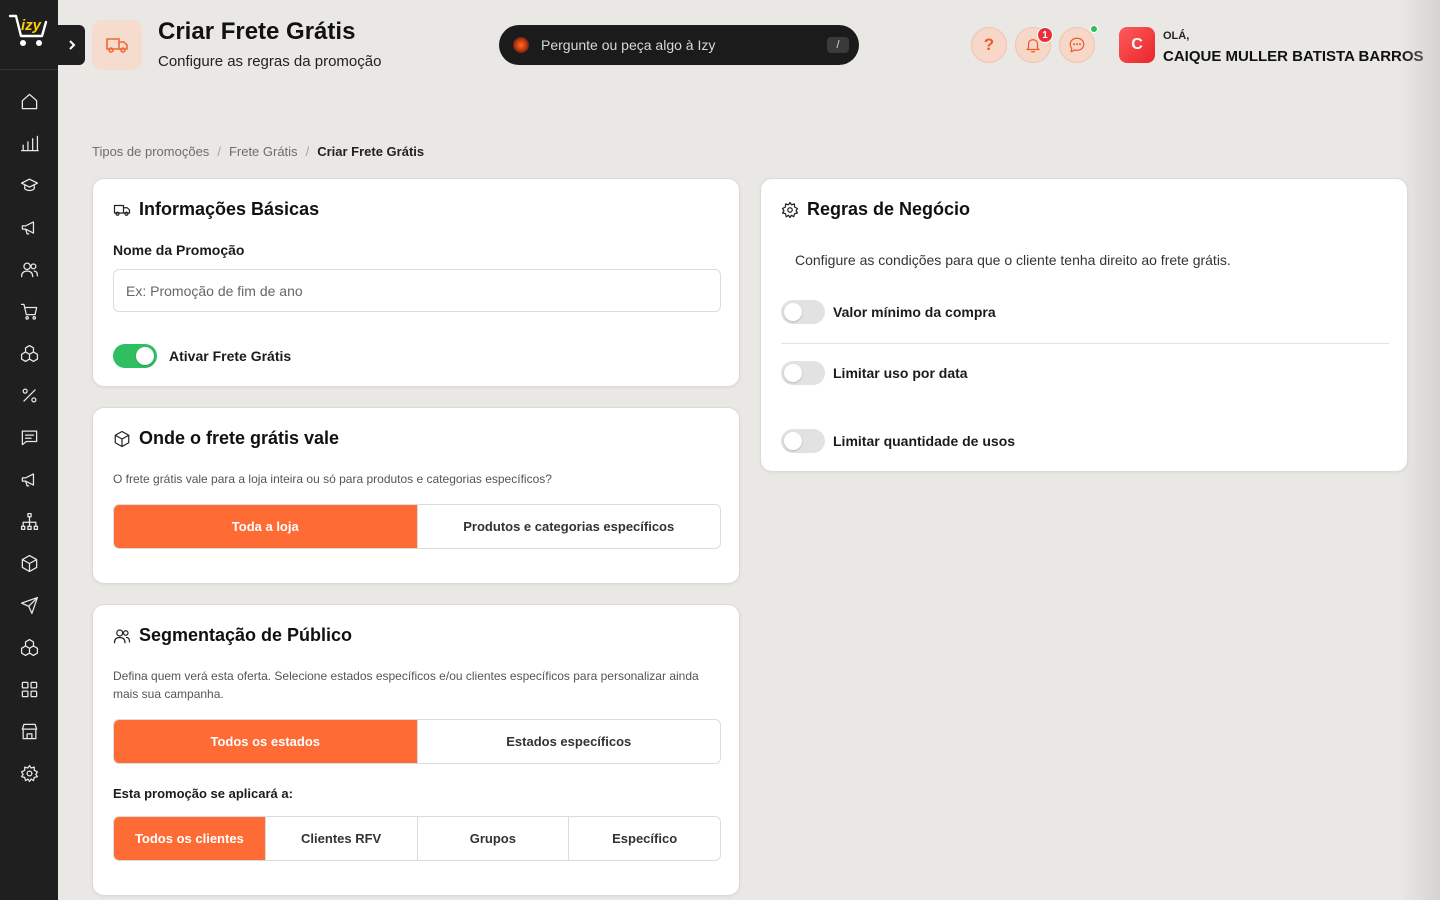  I want to click on chevron-right-icon, so click(71, 45).